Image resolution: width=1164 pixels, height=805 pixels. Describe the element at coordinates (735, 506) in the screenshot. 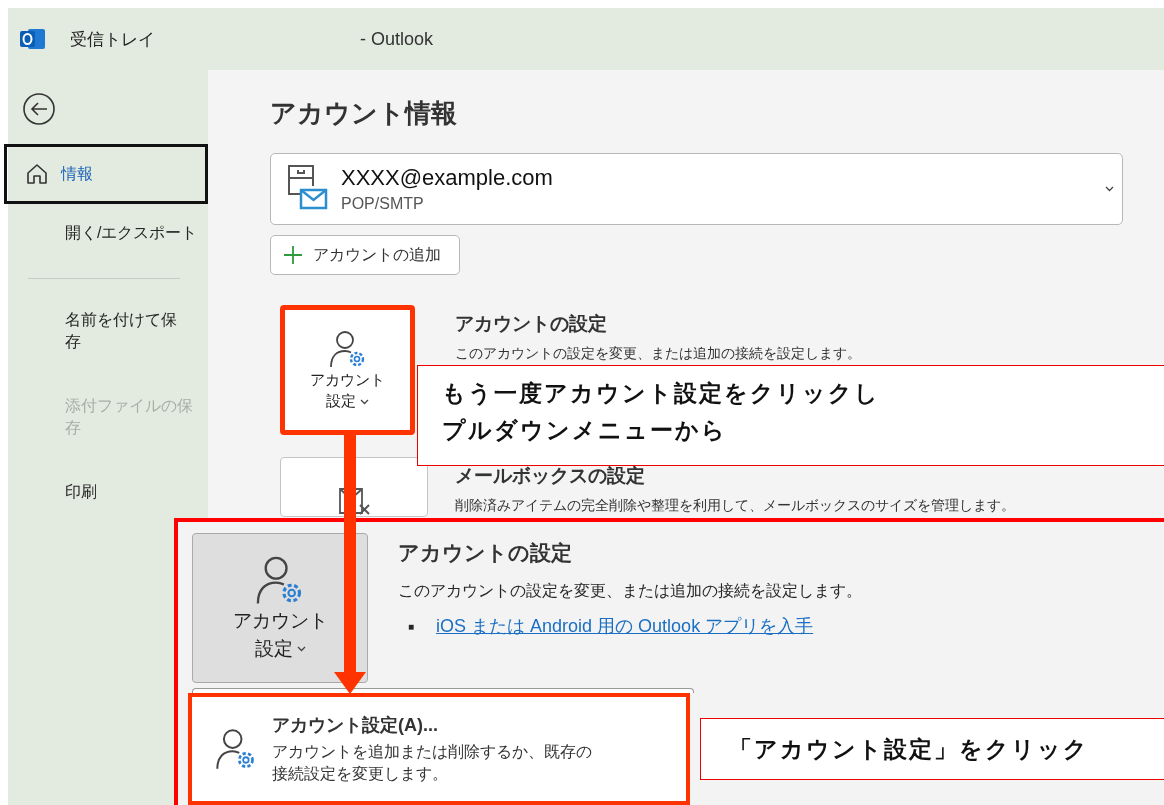

I see `section-description: 削除済みアイテムの完全削除や整理を利用して、メールボックスのサイズを管理します。` at that location.